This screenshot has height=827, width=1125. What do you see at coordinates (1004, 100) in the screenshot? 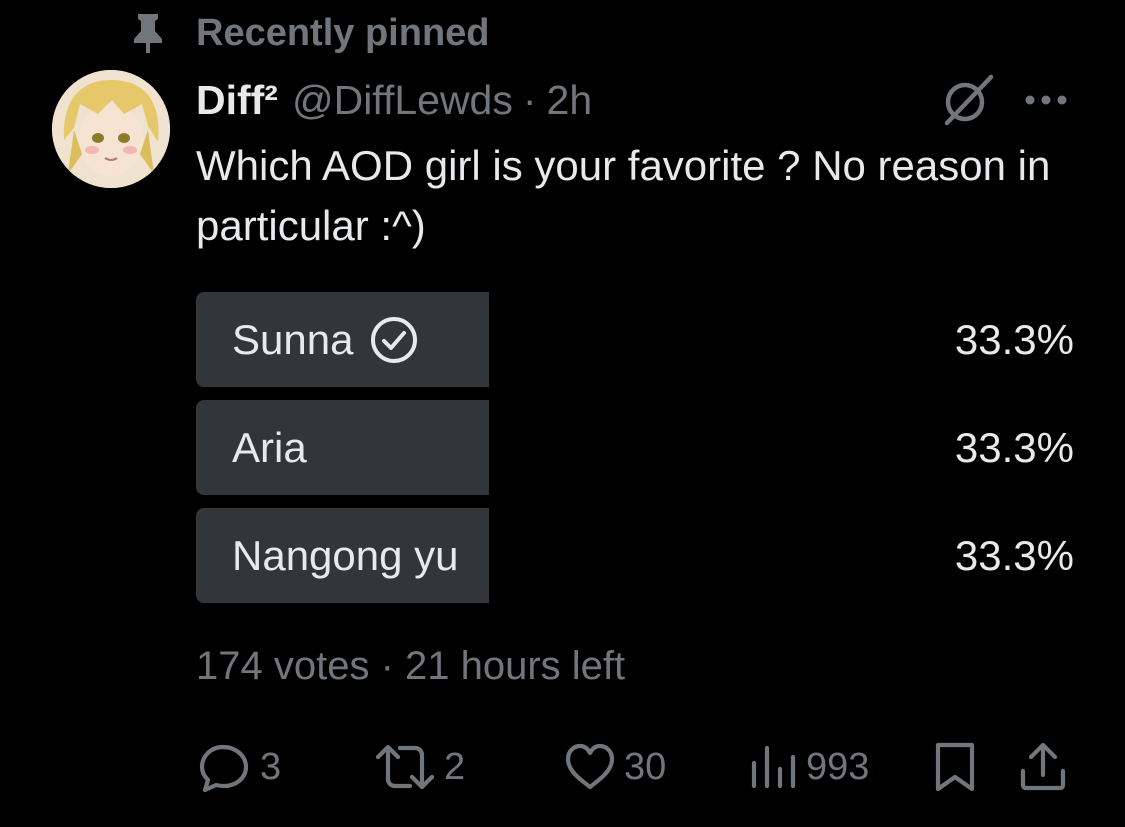
I see `header-actions` at bounding box center [1004, 100].